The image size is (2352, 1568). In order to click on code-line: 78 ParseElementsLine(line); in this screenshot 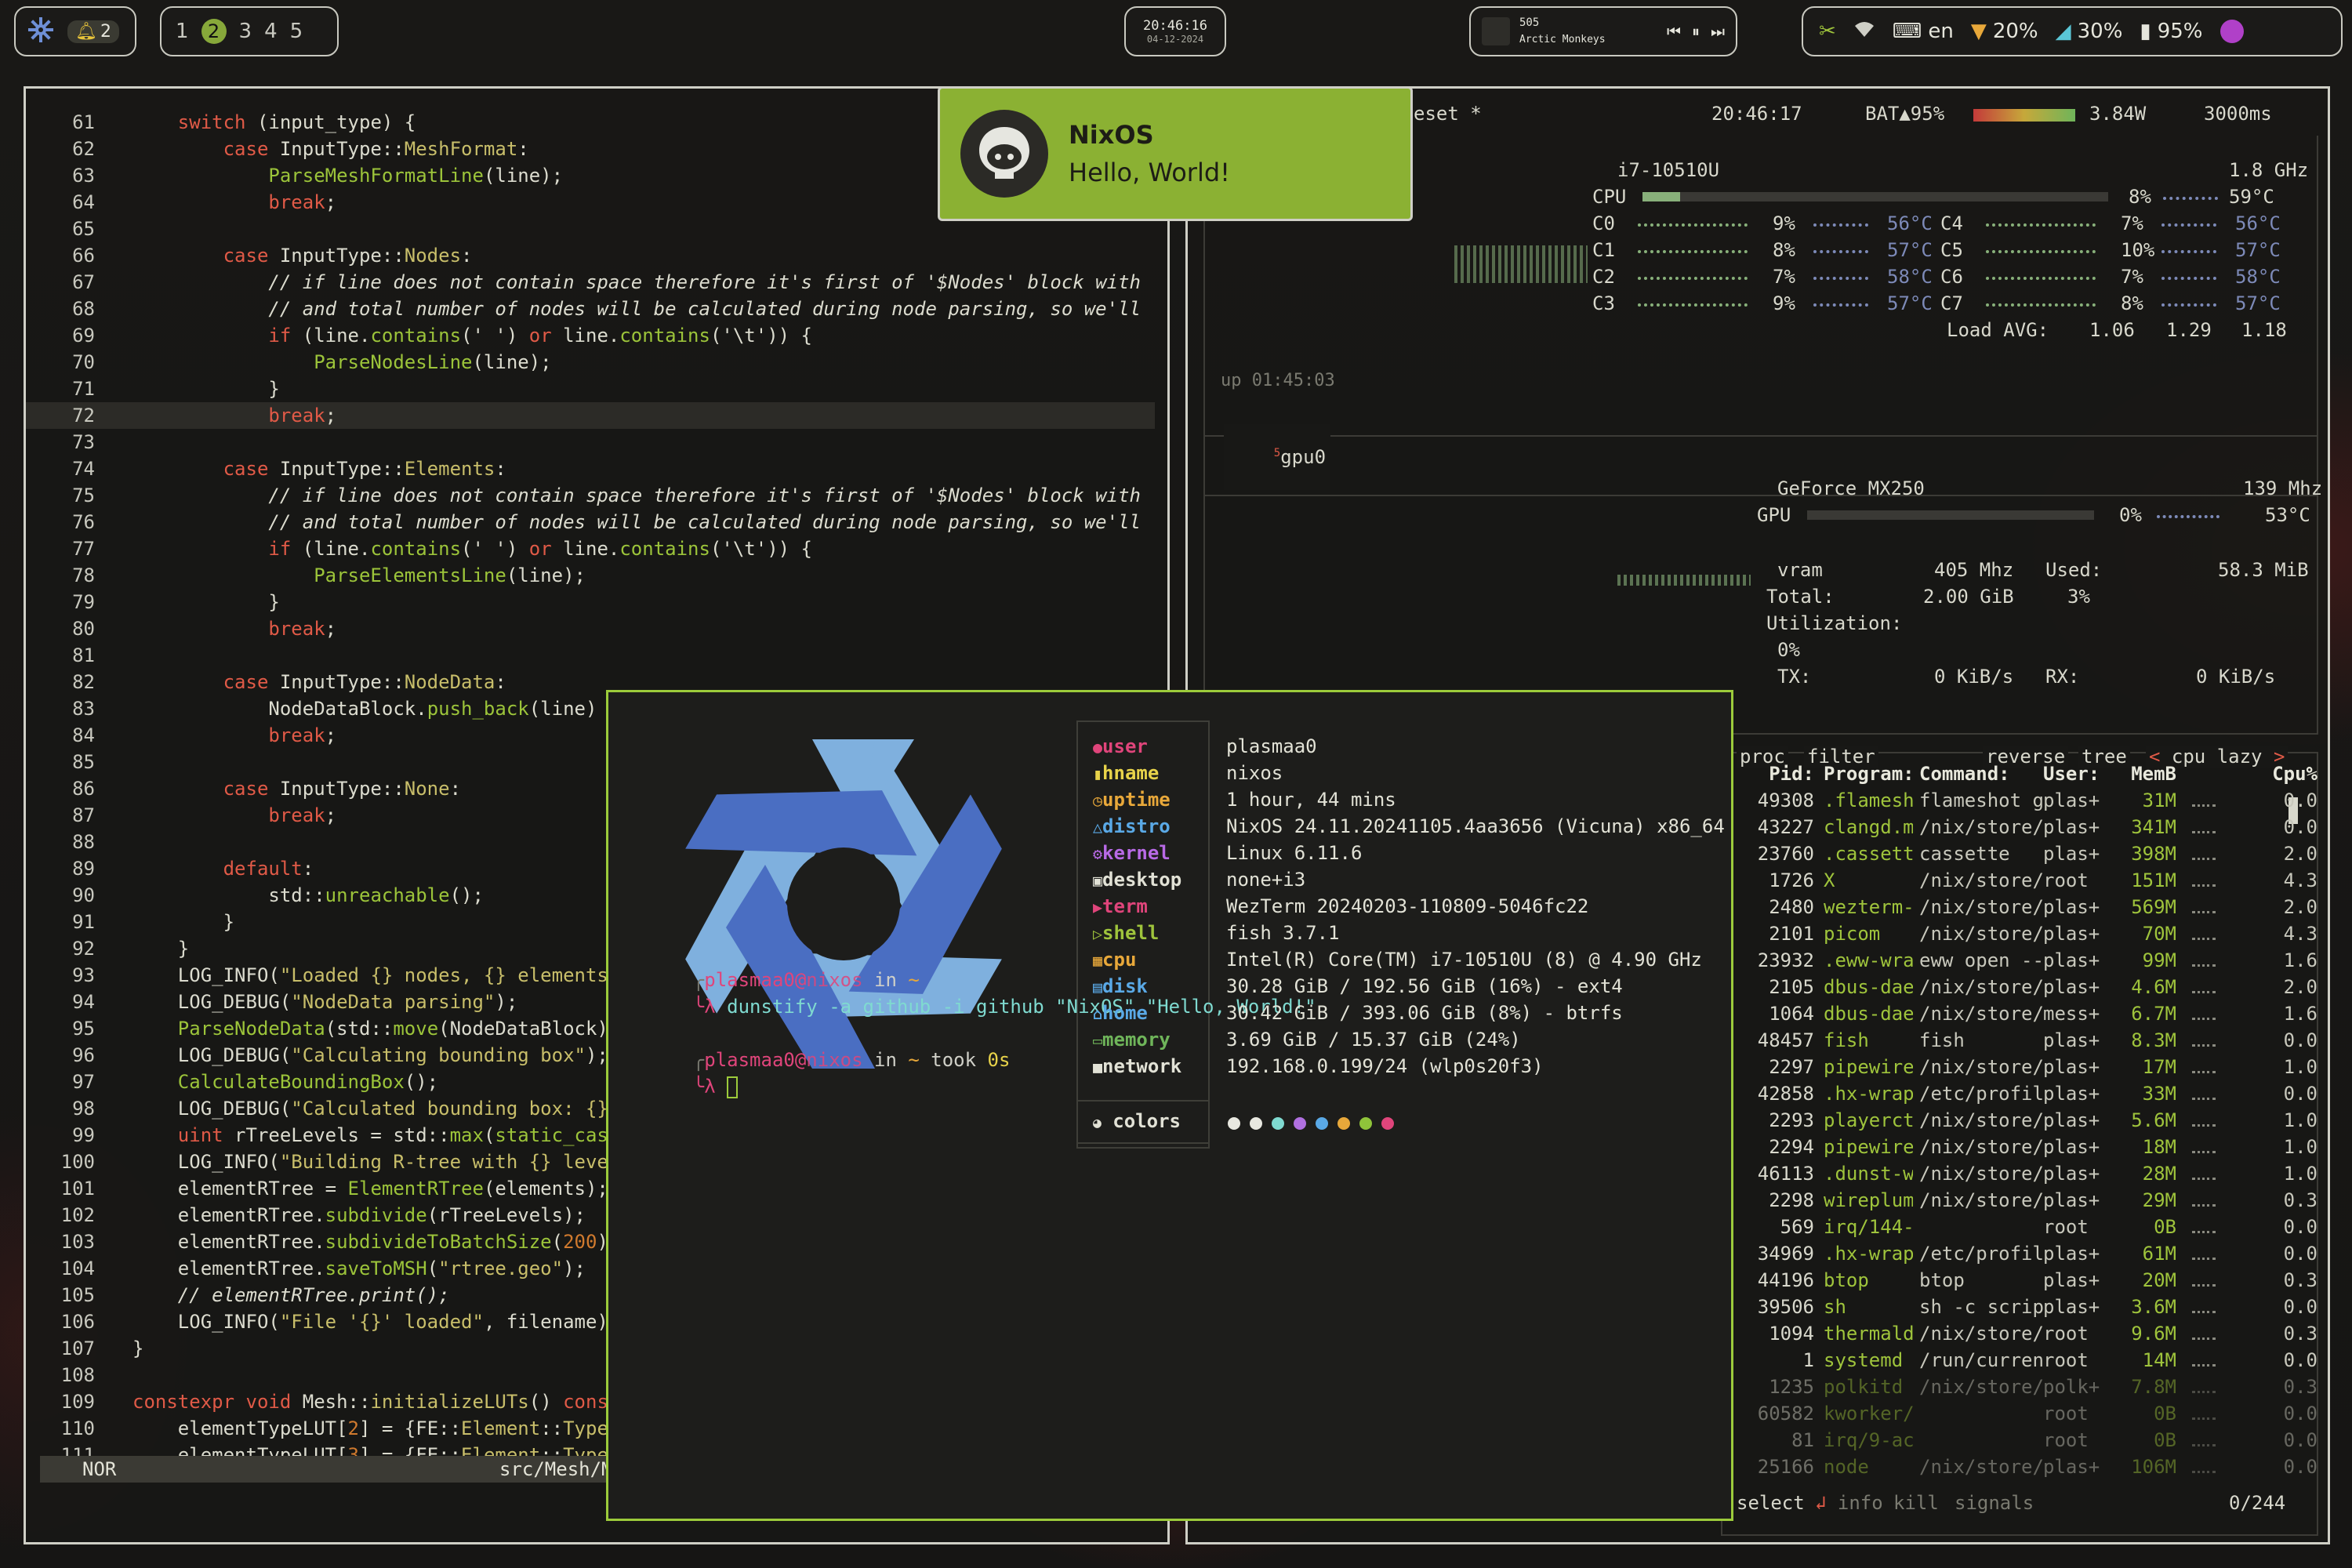, I will do `click(590, 575)`.